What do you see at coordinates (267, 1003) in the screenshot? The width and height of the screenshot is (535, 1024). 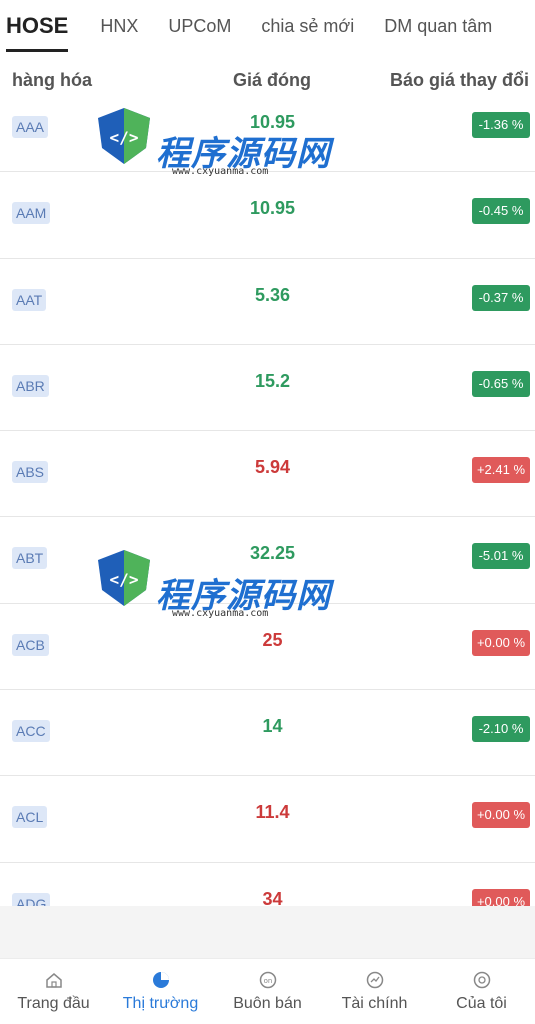 I see `nav-trade-label: Buôn bán` at bounding box center [267, 1003].